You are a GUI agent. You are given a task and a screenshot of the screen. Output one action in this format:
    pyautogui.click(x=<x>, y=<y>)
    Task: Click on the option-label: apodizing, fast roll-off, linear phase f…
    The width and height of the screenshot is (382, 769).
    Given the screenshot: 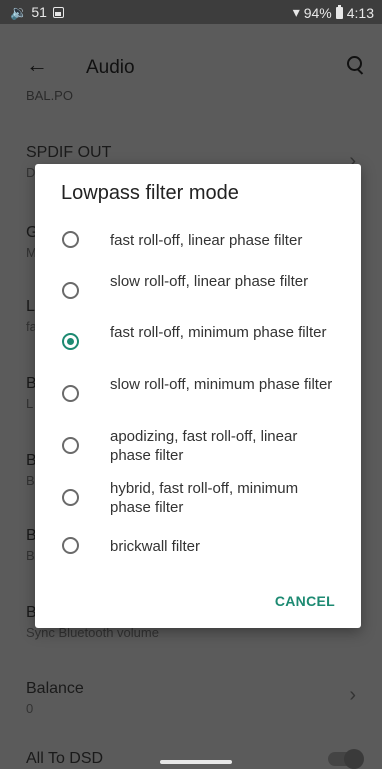 What is the action you would take?
    pyautogui.click(x=204, y=446)
    